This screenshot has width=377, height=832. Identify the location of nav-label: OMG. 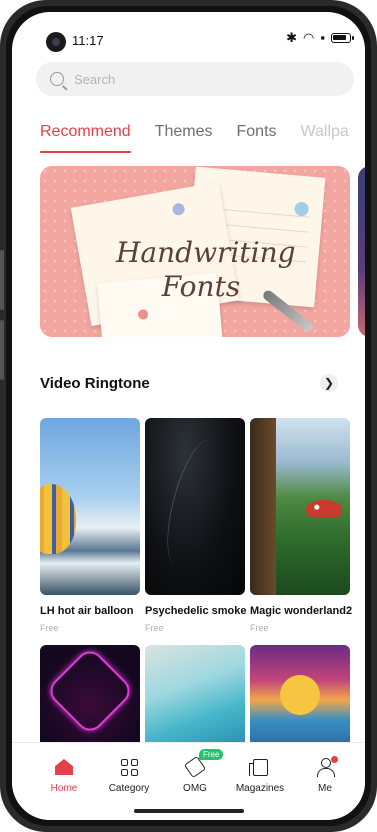
(195, 788).